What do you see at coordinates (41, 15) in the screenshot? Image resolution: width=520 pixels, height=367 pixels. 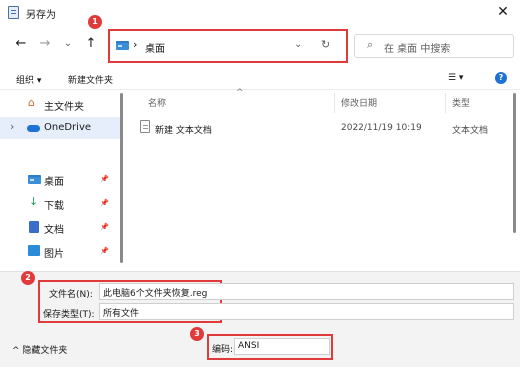 I see `window-title: 另存为` at bounding box center [41, 15].